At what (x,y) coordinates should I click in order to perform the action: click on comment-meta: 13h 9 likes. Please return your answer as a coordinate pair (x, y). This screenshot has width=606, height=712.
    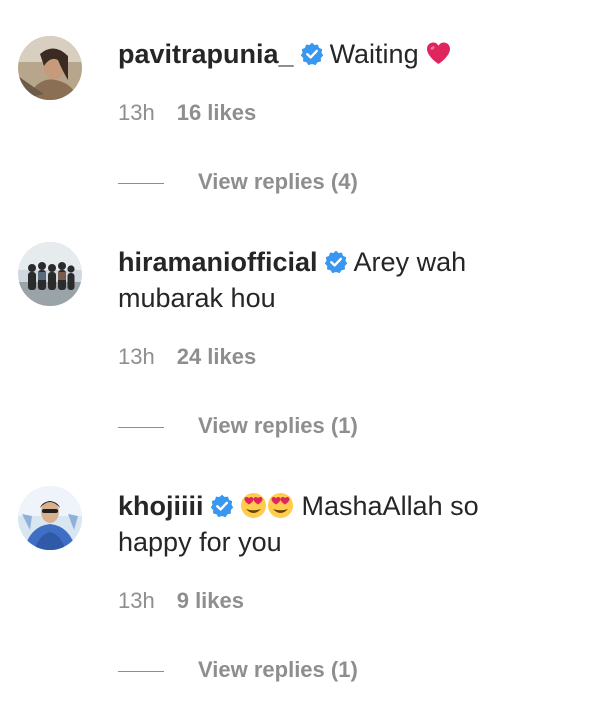
    Looking at the image, I should click on (181, 601).